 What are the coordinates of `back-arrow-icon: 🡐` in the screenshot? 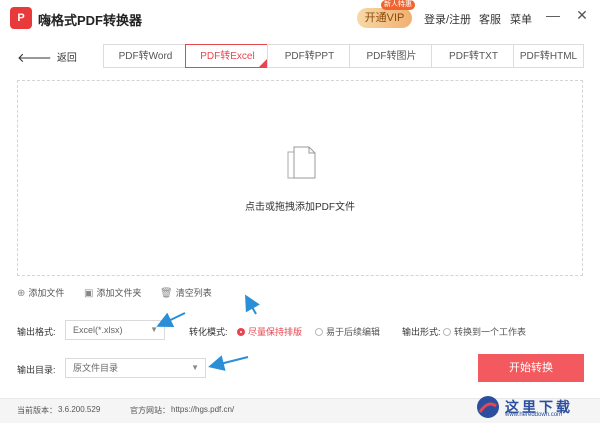 It's located at (34, 57).